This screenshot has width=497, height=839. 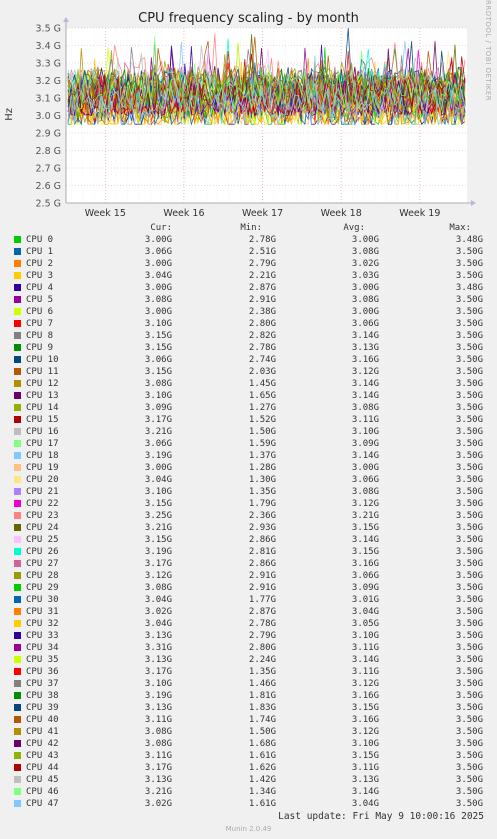 I want to click on legend-row: CPU 5 3.08G 2.91G 3.08G 3.50G, so click(x=248, y=300).